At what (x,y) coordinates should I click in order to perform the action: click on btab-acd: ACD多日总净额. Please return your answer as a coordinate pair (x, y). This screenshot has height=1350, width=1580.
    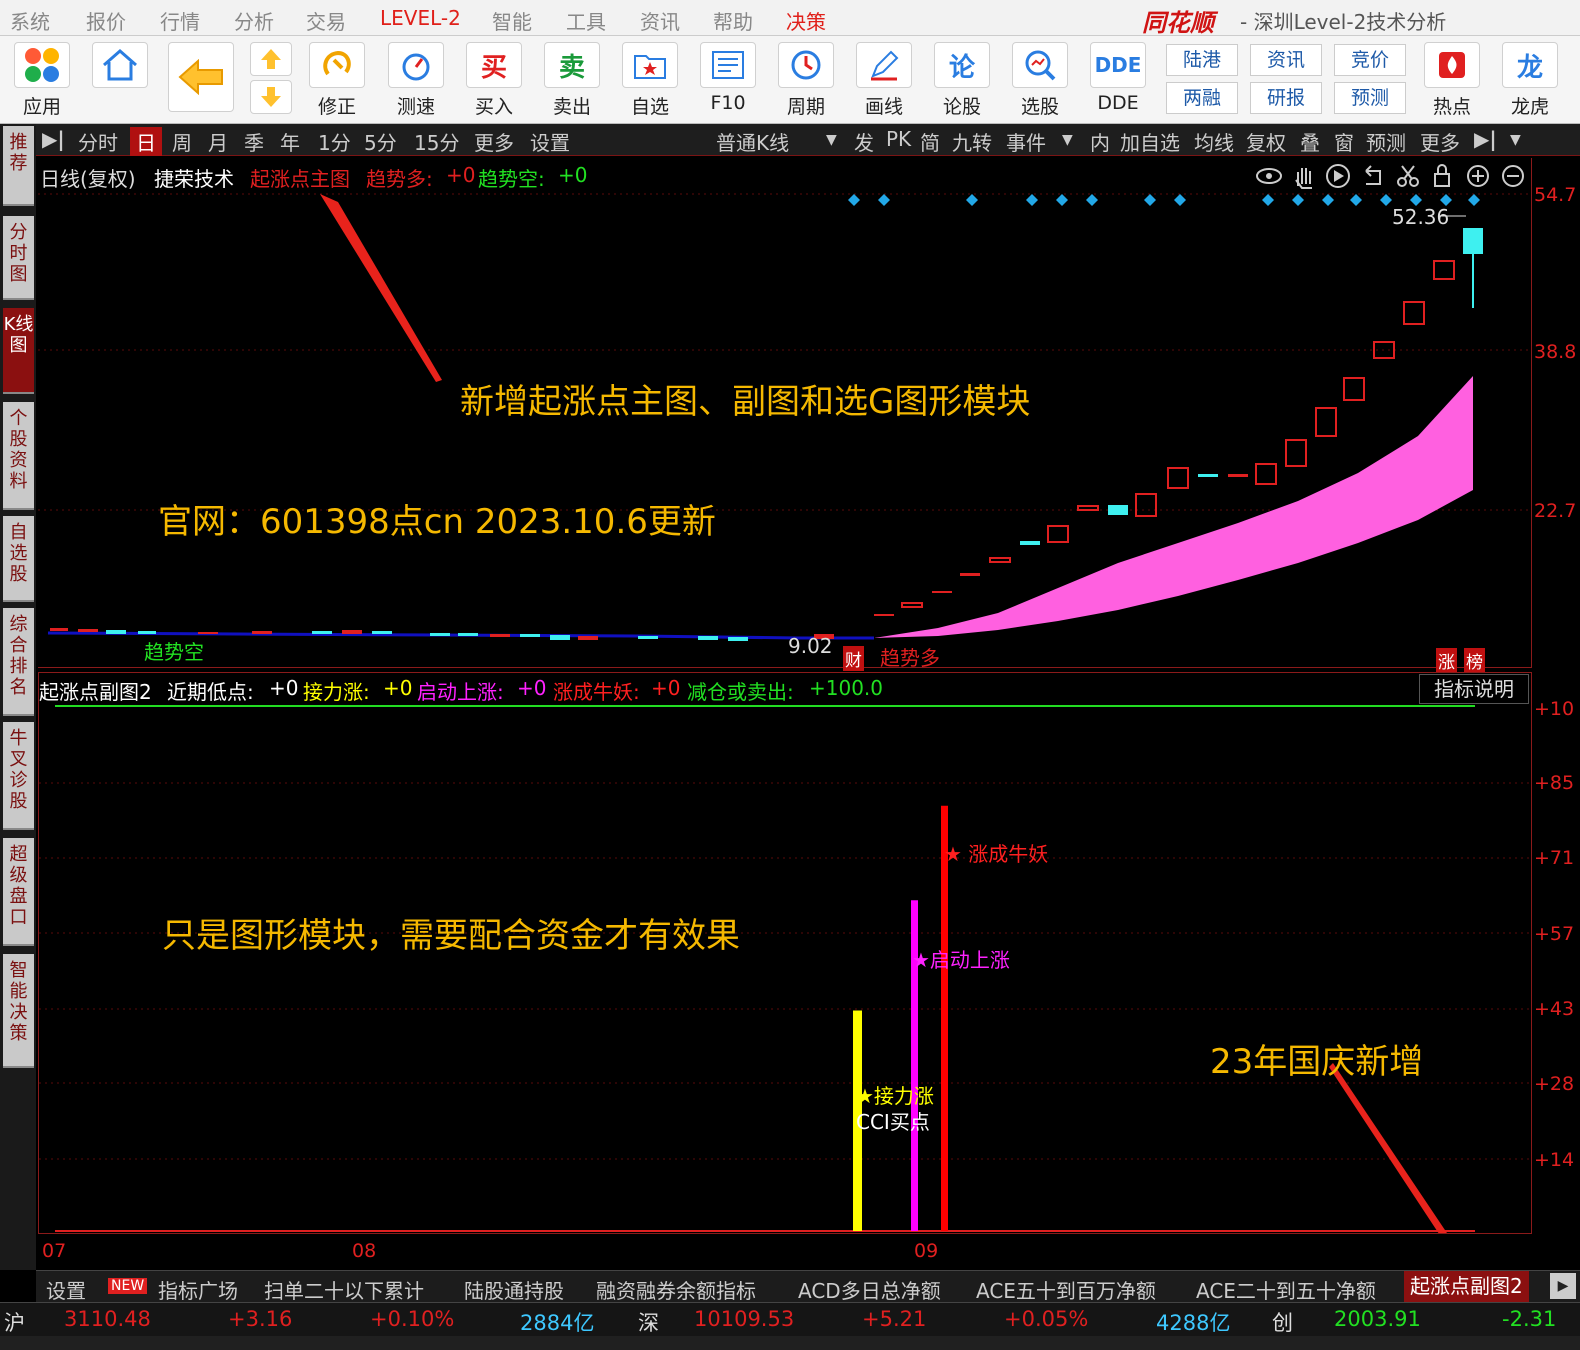
    Looking at the image, I should click on (869, 1289).